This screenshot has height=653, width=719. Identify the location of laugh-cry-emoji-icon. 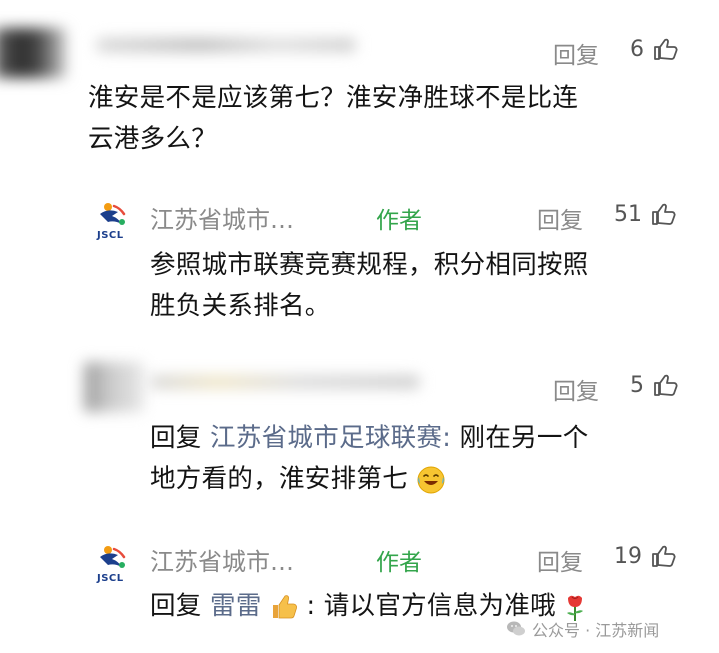
(431, 480).